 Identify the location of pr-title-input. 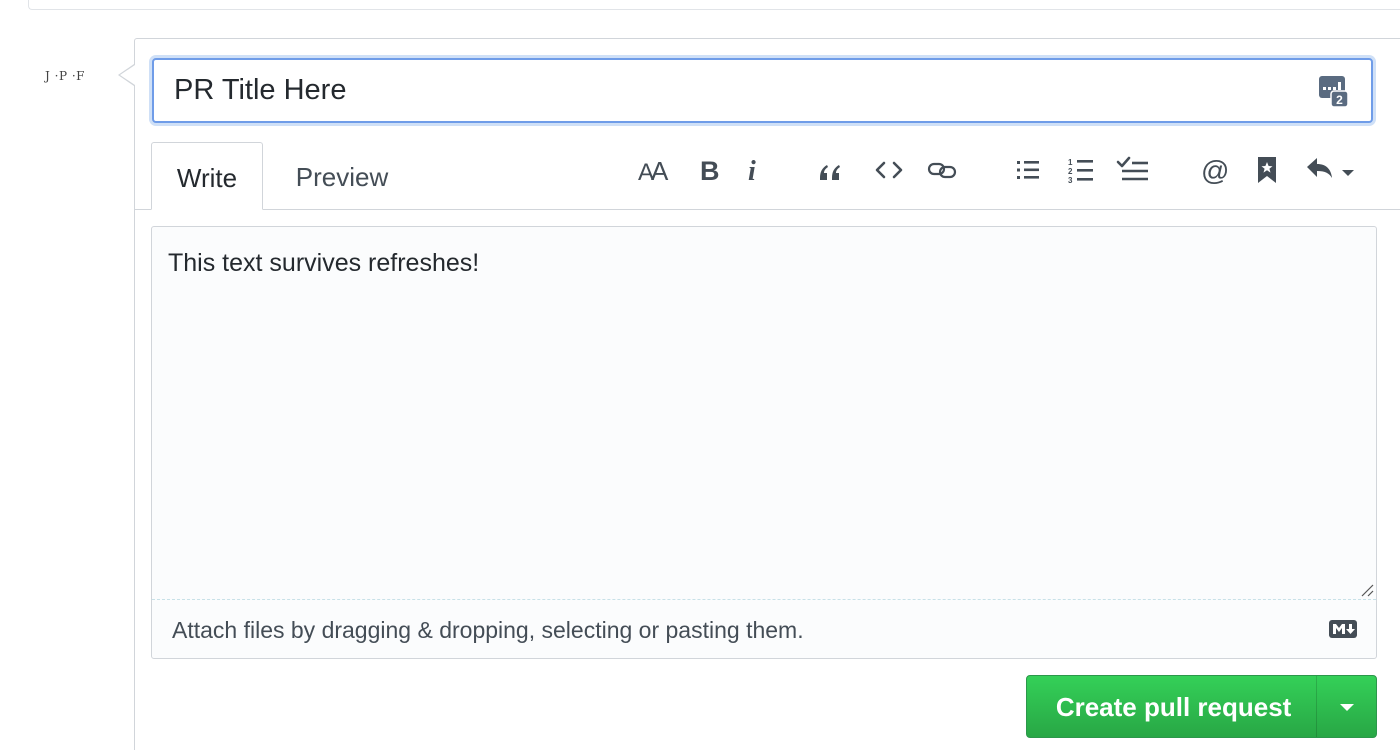
(739, 90).